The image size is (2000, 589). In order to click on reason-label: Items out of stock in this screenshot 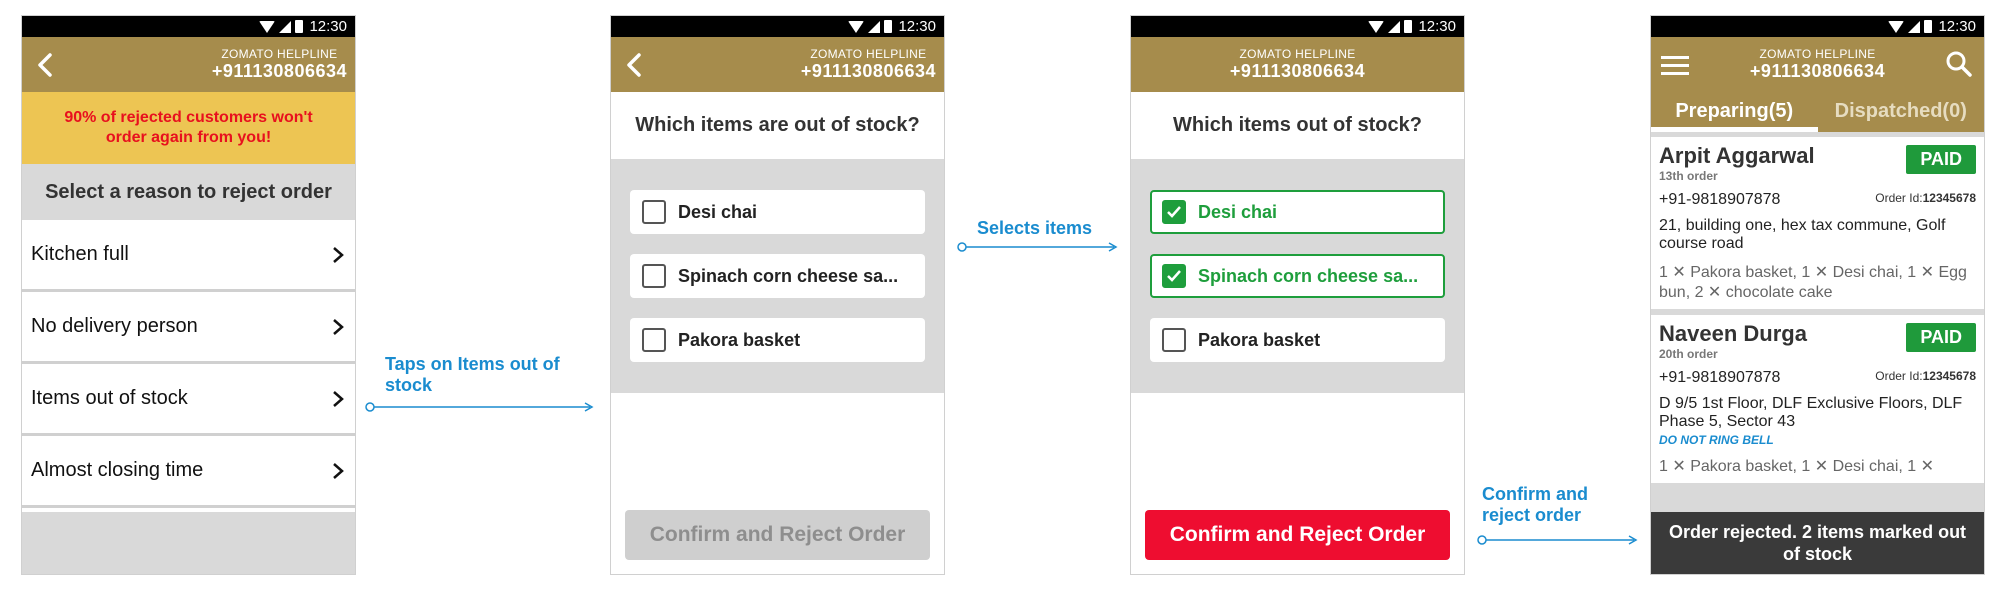, I will do `click(109, 398)`.